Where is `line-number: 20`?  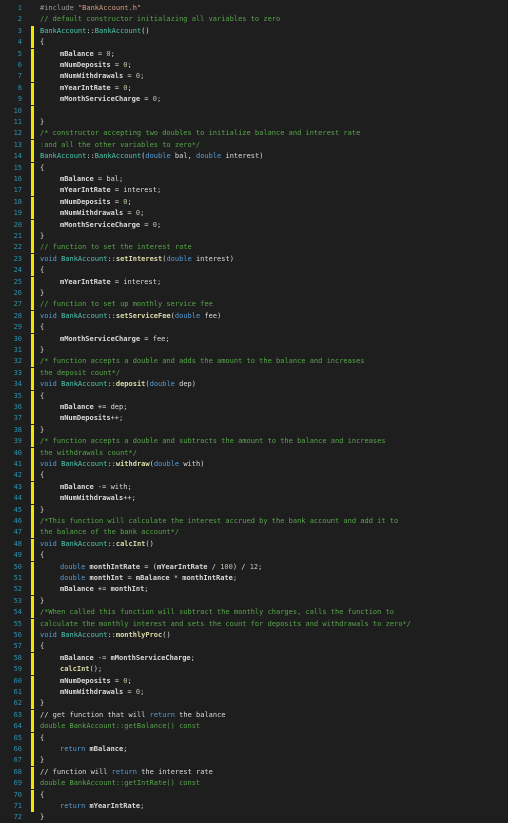 line-number: 20 is located at coordinates (17, 224).